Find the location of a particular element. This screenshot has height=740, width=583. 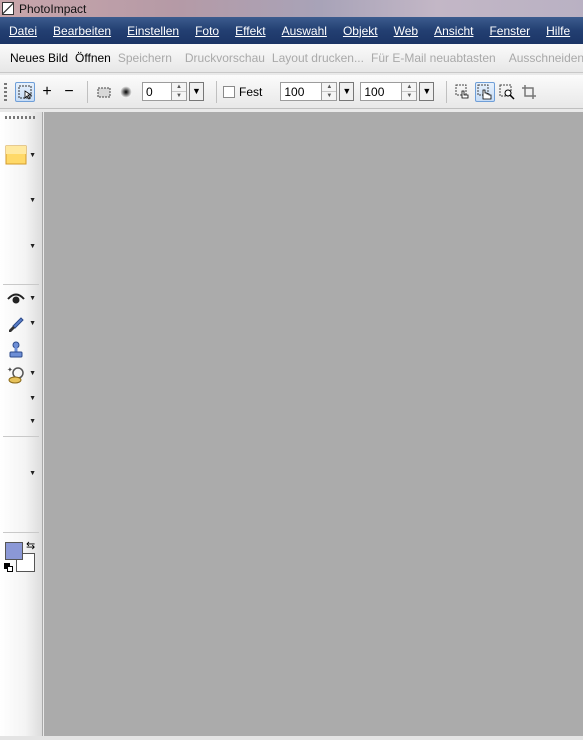

print-preview-button: Druckvorschau is located at coordinates (225, 58).